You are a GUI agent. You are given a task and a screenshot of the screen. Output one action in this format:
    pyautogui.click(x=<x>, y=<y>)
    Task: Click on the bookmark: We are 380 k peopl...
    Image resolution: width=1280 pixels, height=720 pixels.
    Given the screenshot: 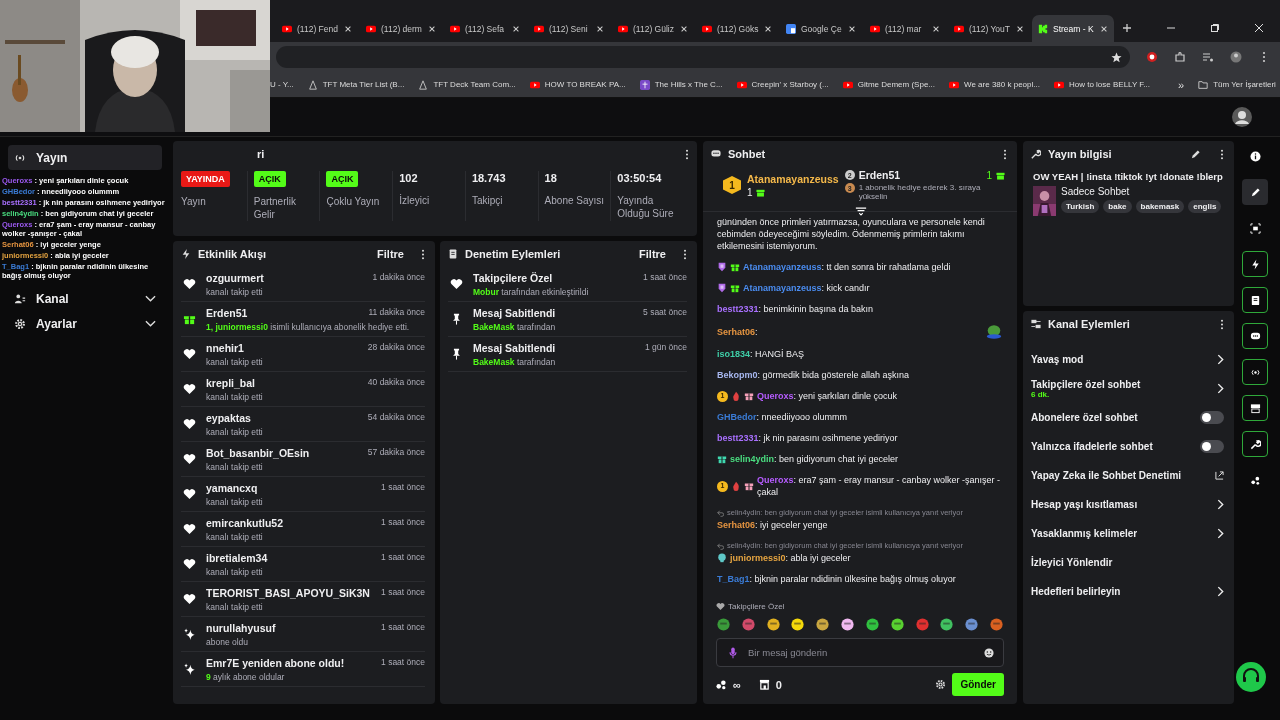 What is the action you would take?
    pyautogui.click(x=994, y=84)
    